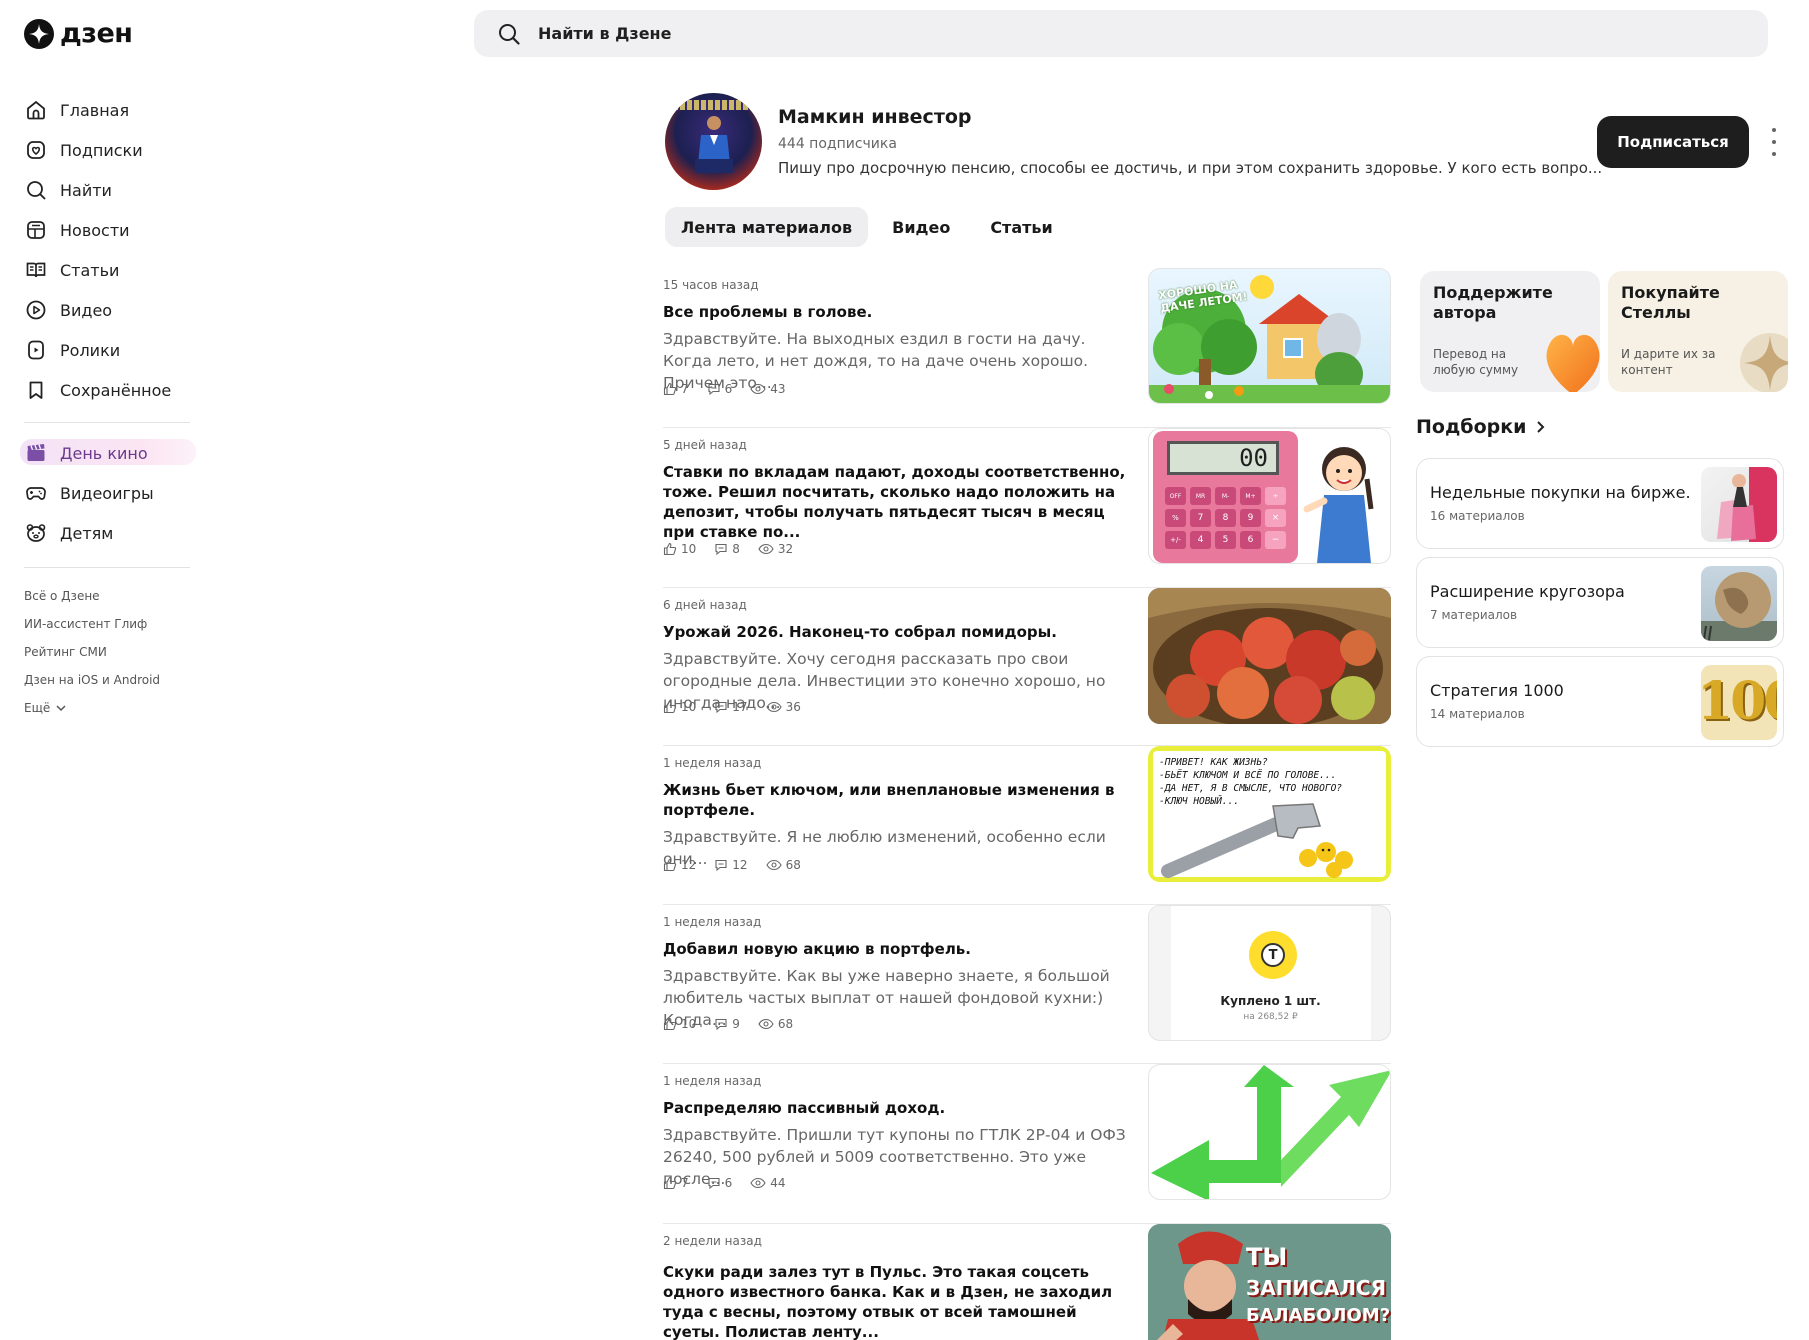 This screenshot has width=1809, height=1340. Describe the element at coordinates (1477, 714) in the screenshot. I see `selection-count: 14 материалов` at that location.